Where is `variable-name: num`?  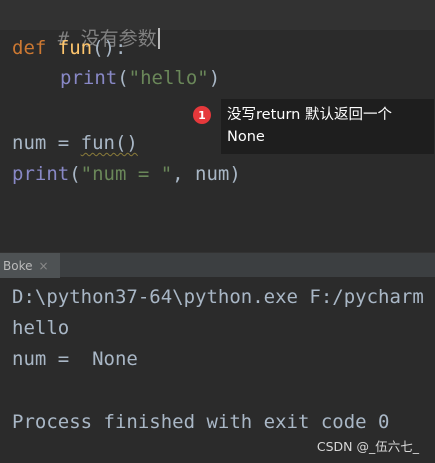
variable-name: num is located at coordinates (29, 143).